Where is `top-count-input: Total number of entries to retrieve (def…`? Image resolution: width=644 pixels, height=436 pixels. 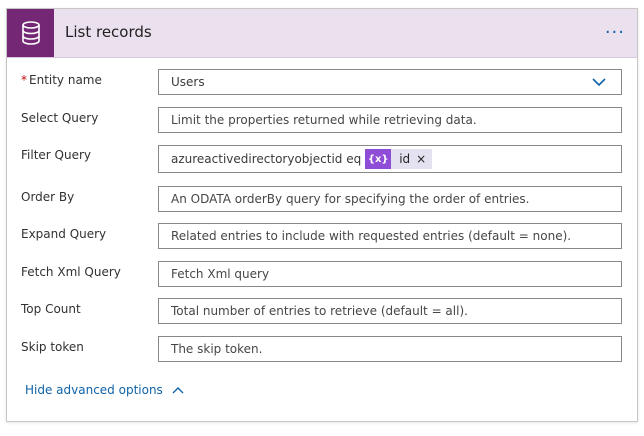 top-count-input: Total number of entries to retrieve (def… is located at coordinates (390, 311).